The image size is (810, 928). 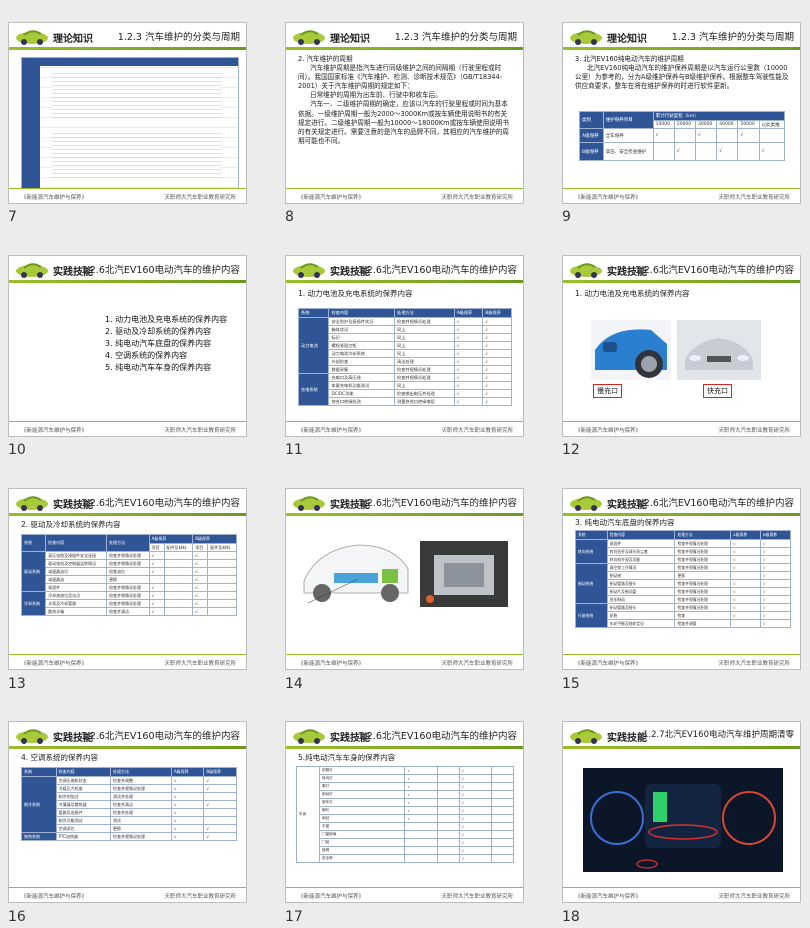 I want to click on slide-heading: 1.2.7北汽EV160电动汽车维护周期清零, so click(x=718, y=735).